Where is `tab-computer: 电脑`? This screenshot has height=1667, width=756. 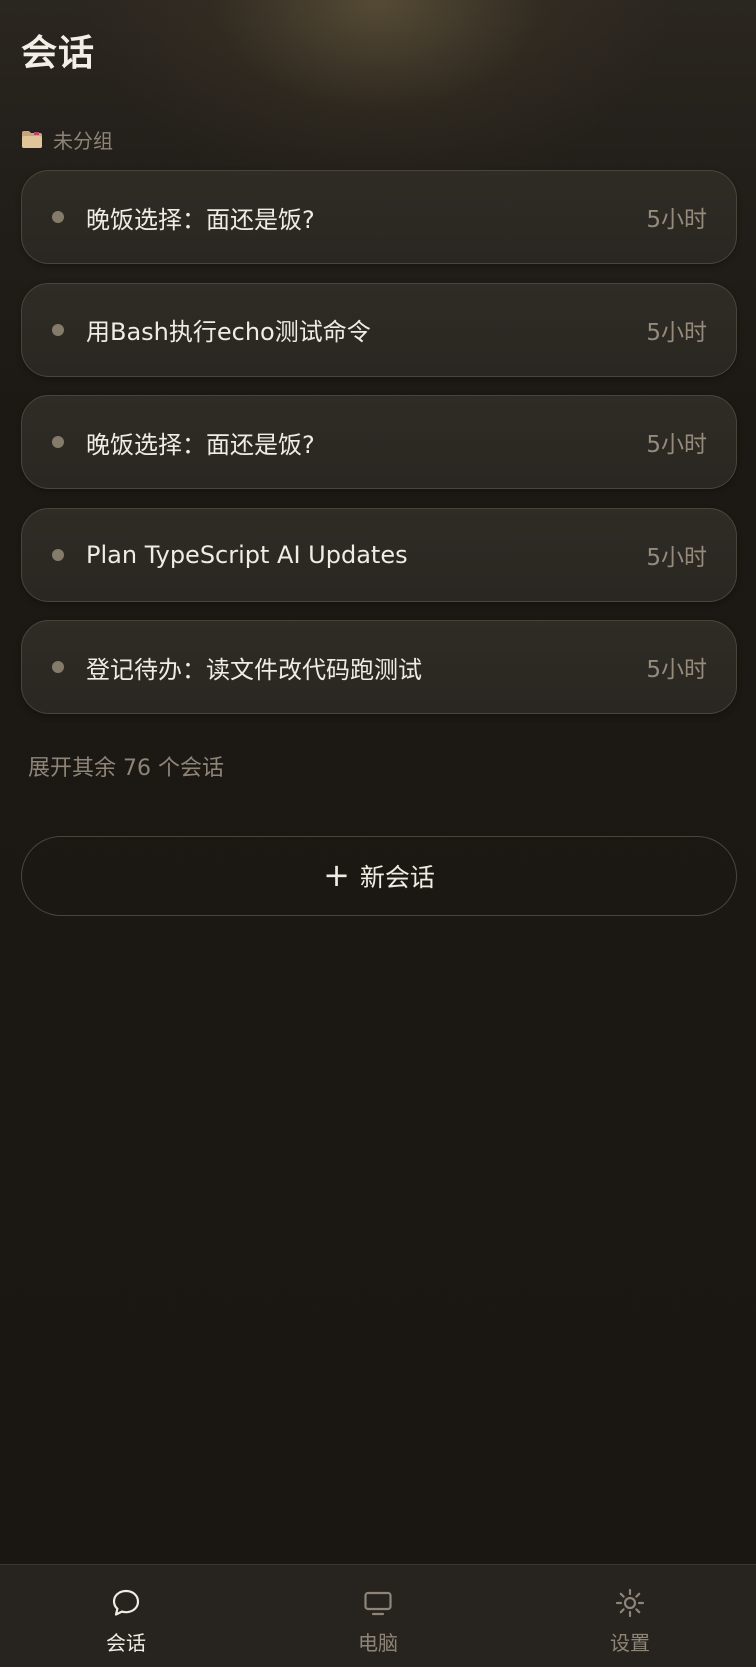 tab-computer: 电脑 is located at coordinates (378, 1616).